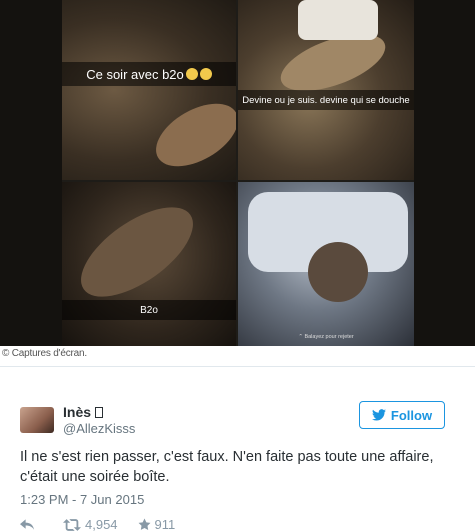 This screenshot has height=532, width=475. Describe the element at coordinates (326, 337) in the screenshot. I see `swipe-hint: ⌃ Balayez pour rejeter` at that location.